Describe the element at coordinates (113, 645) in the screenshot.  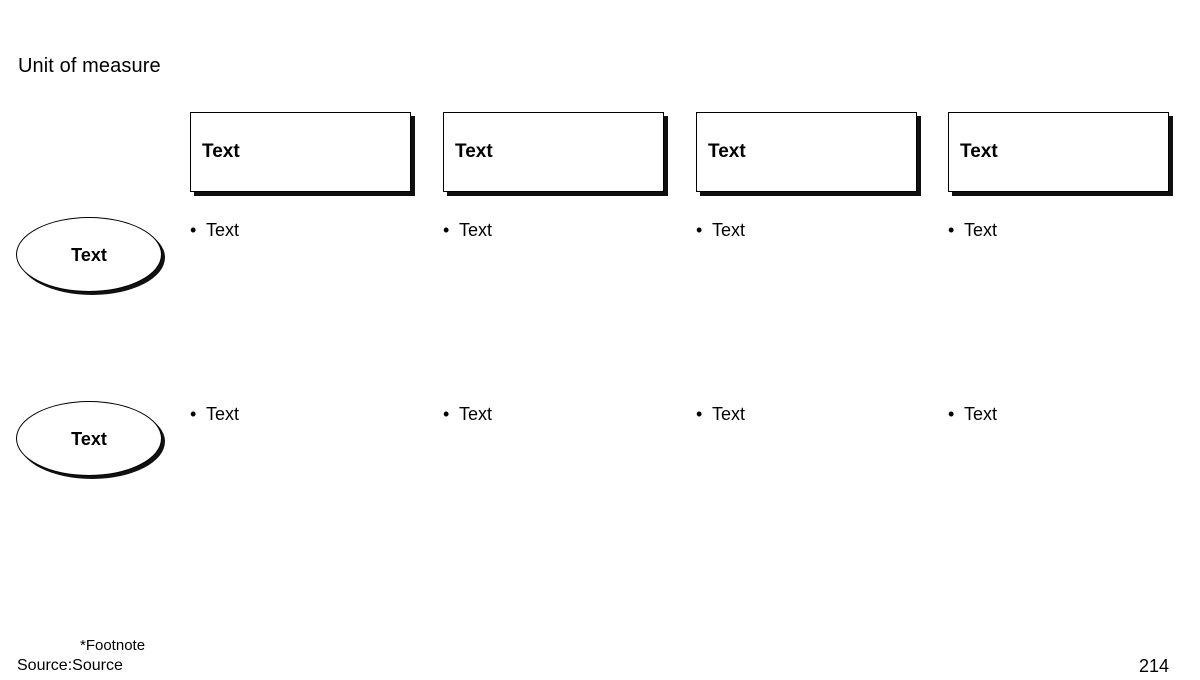
I see `footnote-text: *Footnote` at that location.